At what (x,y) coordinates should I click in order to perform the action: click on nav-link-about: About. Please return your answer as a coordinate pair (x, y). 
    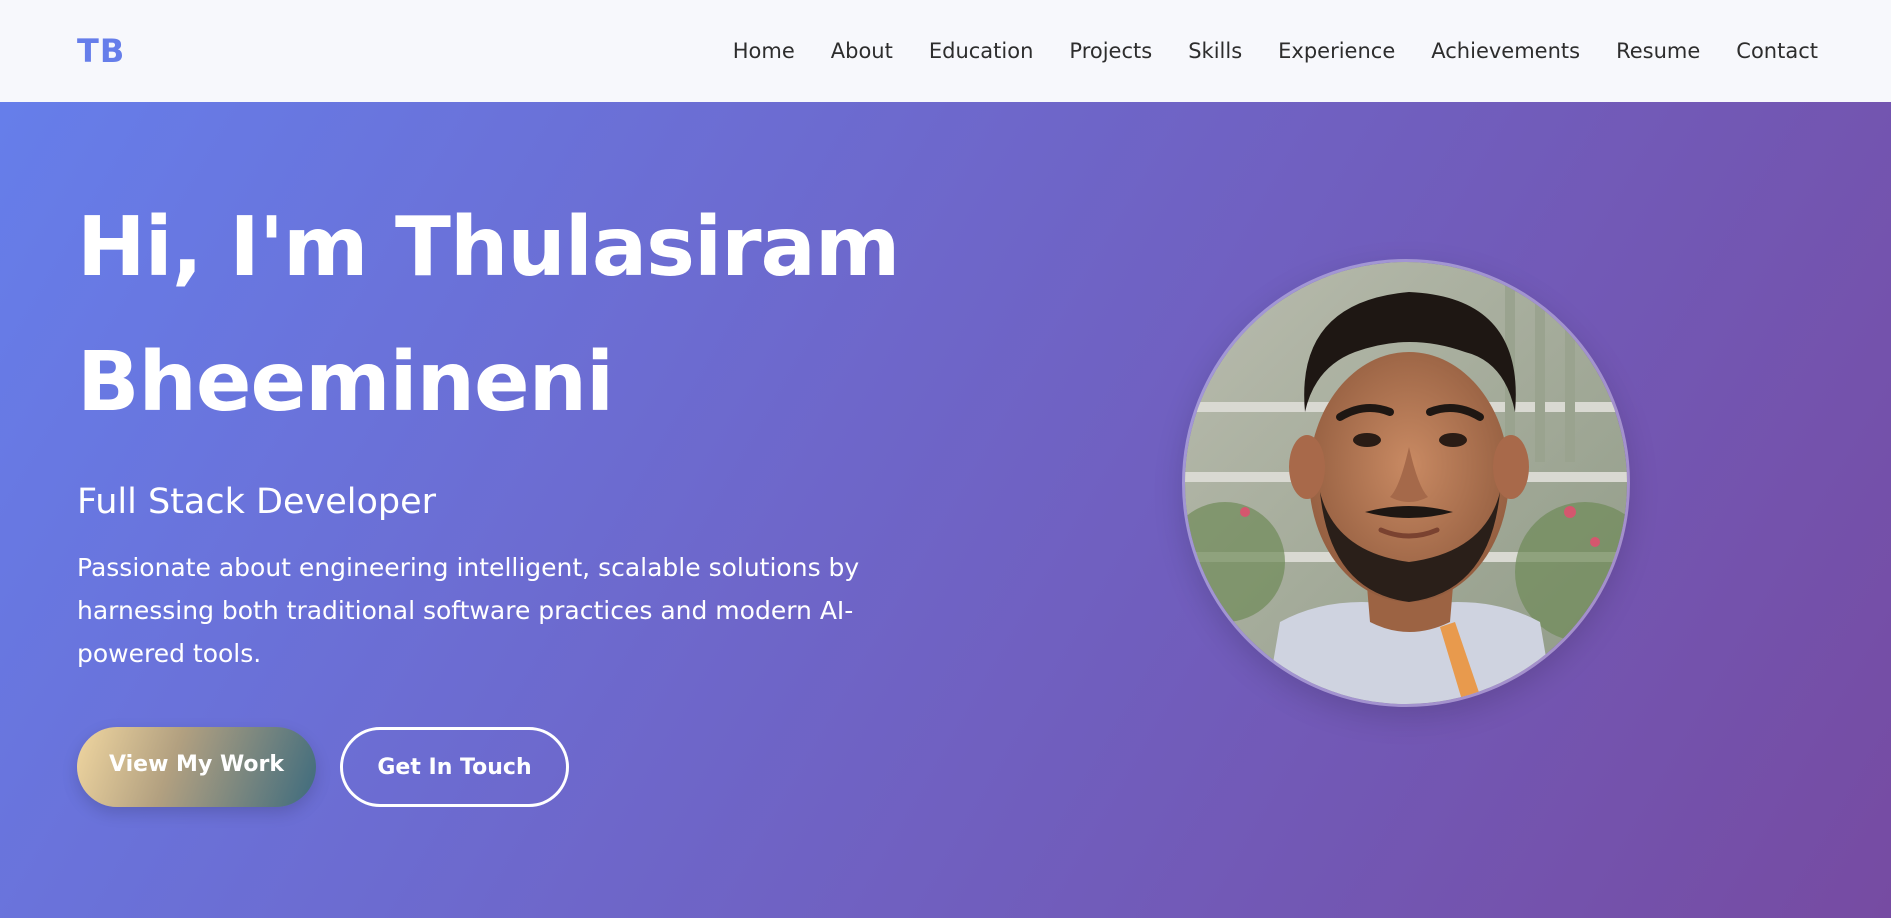
    Looking at the image, I should click on (862, 51).